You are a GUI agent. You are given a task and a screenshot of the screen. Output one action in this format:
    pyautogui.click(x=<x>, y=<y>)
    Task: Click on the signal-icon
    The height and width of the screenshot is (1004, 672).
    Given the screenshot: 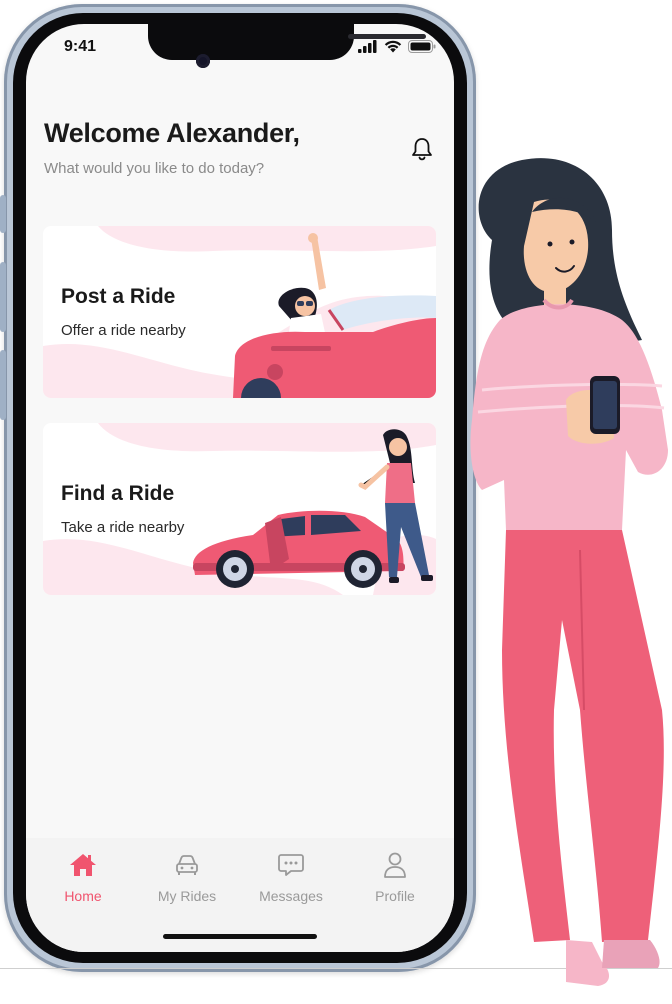 What is the action you would take?
    pyautogui.click(x=367, y=46)
    